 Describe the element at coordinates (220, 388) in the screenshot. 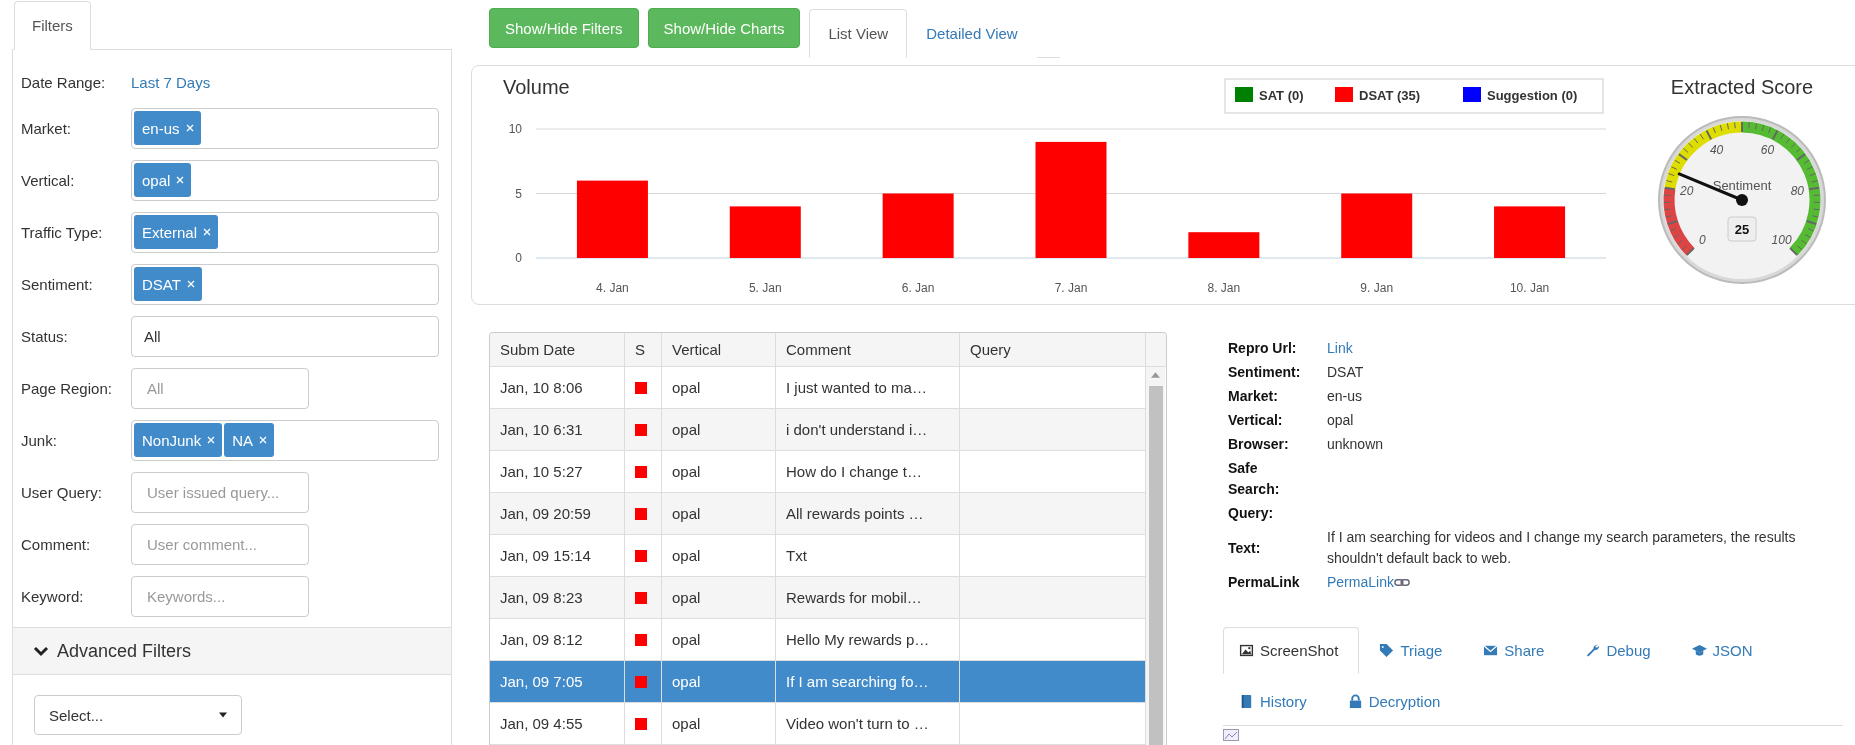

I see `filter-input: All` at that location.